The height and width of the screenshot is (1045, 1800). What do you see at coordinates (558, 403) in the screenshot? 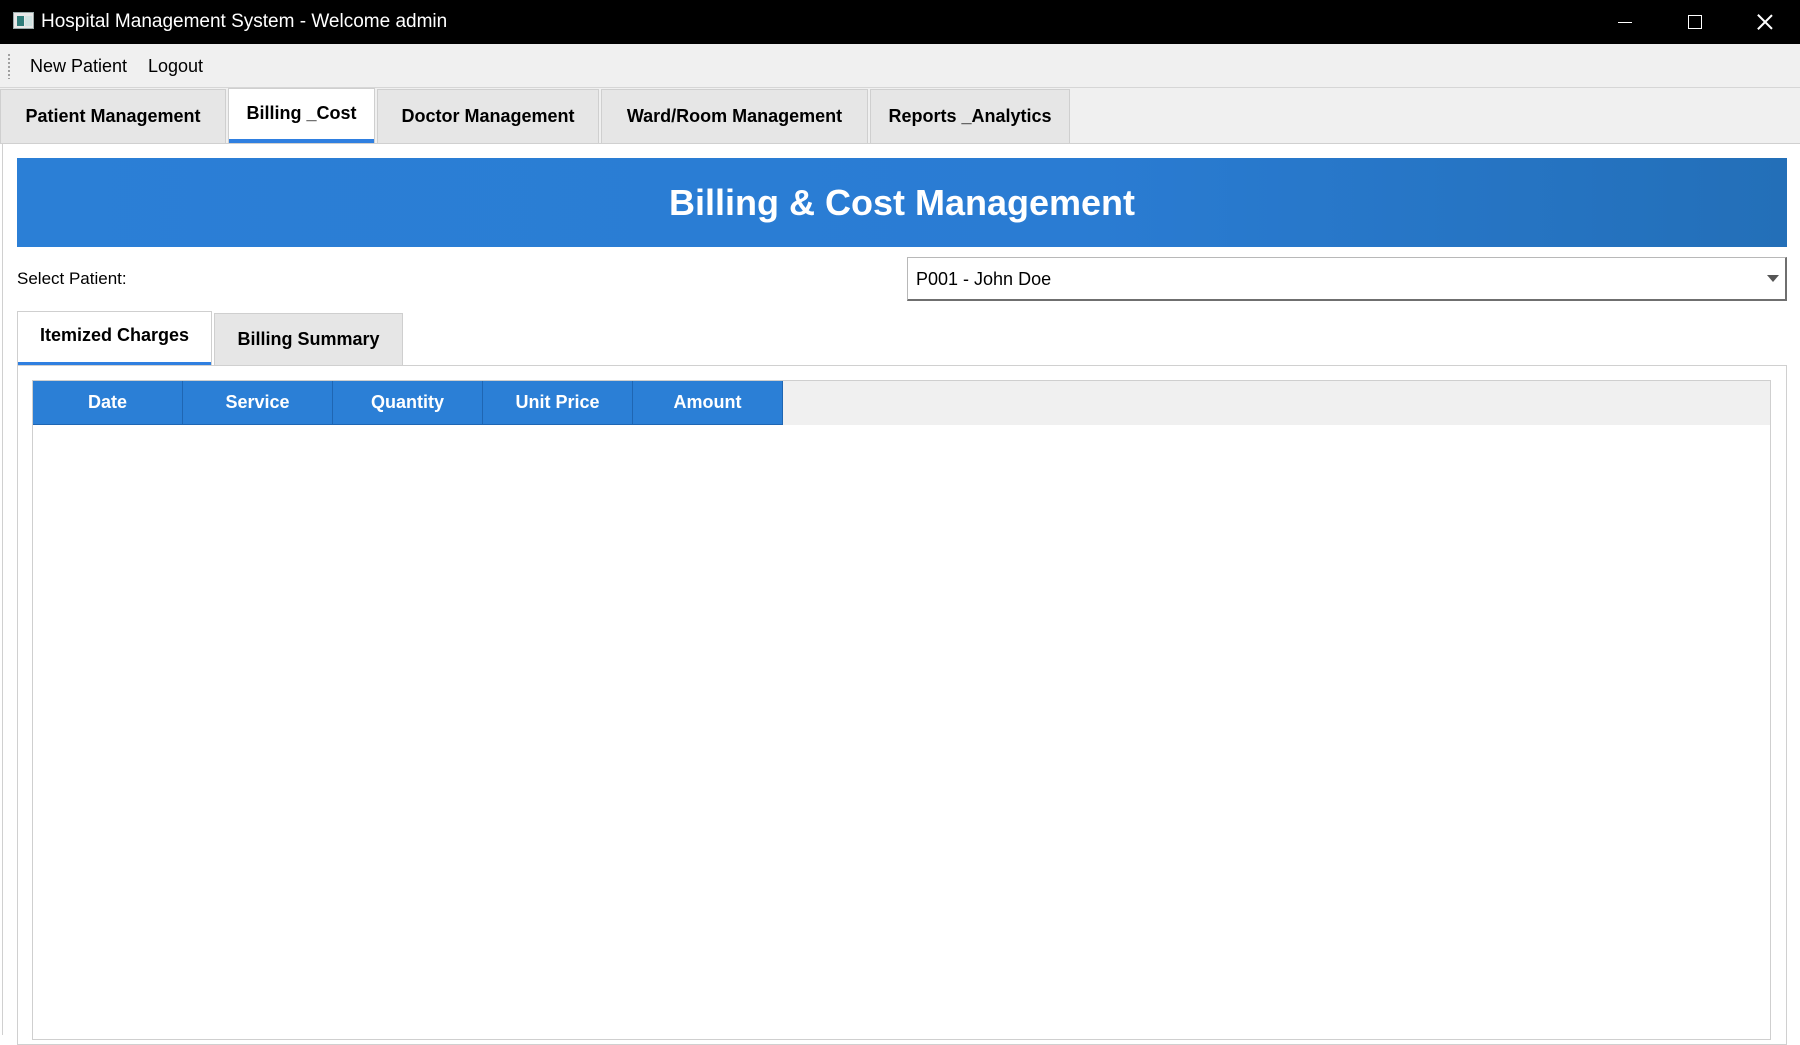
I see `column-header-unit-price: Unit Price` at bounding box center [558, 403].